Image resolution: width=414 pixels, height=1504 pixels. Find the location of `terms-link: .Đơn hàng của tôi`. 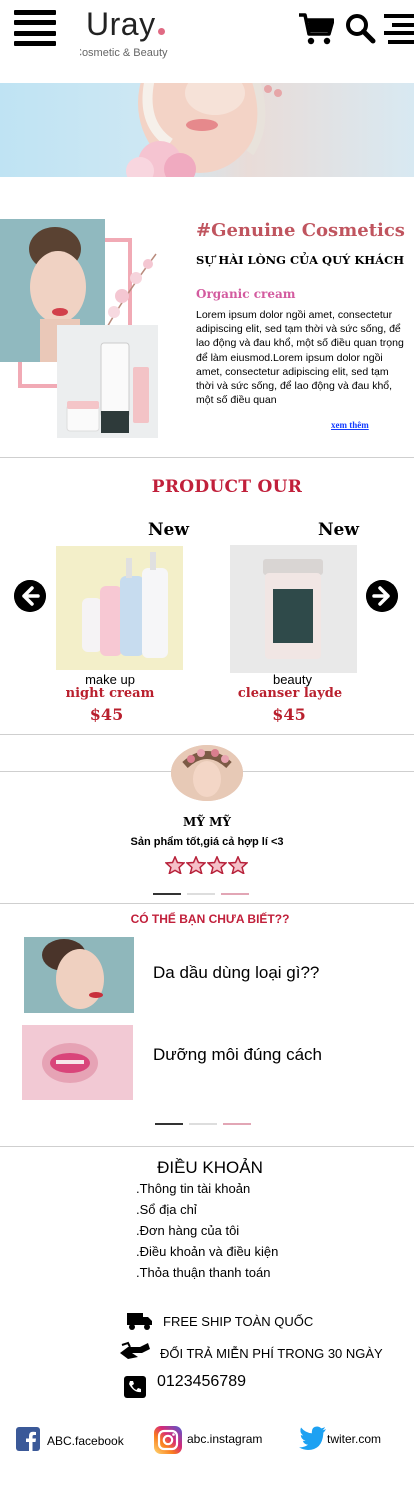

terms-link: .Đơn hàng của tôi is located at coordinates (187, 1230).